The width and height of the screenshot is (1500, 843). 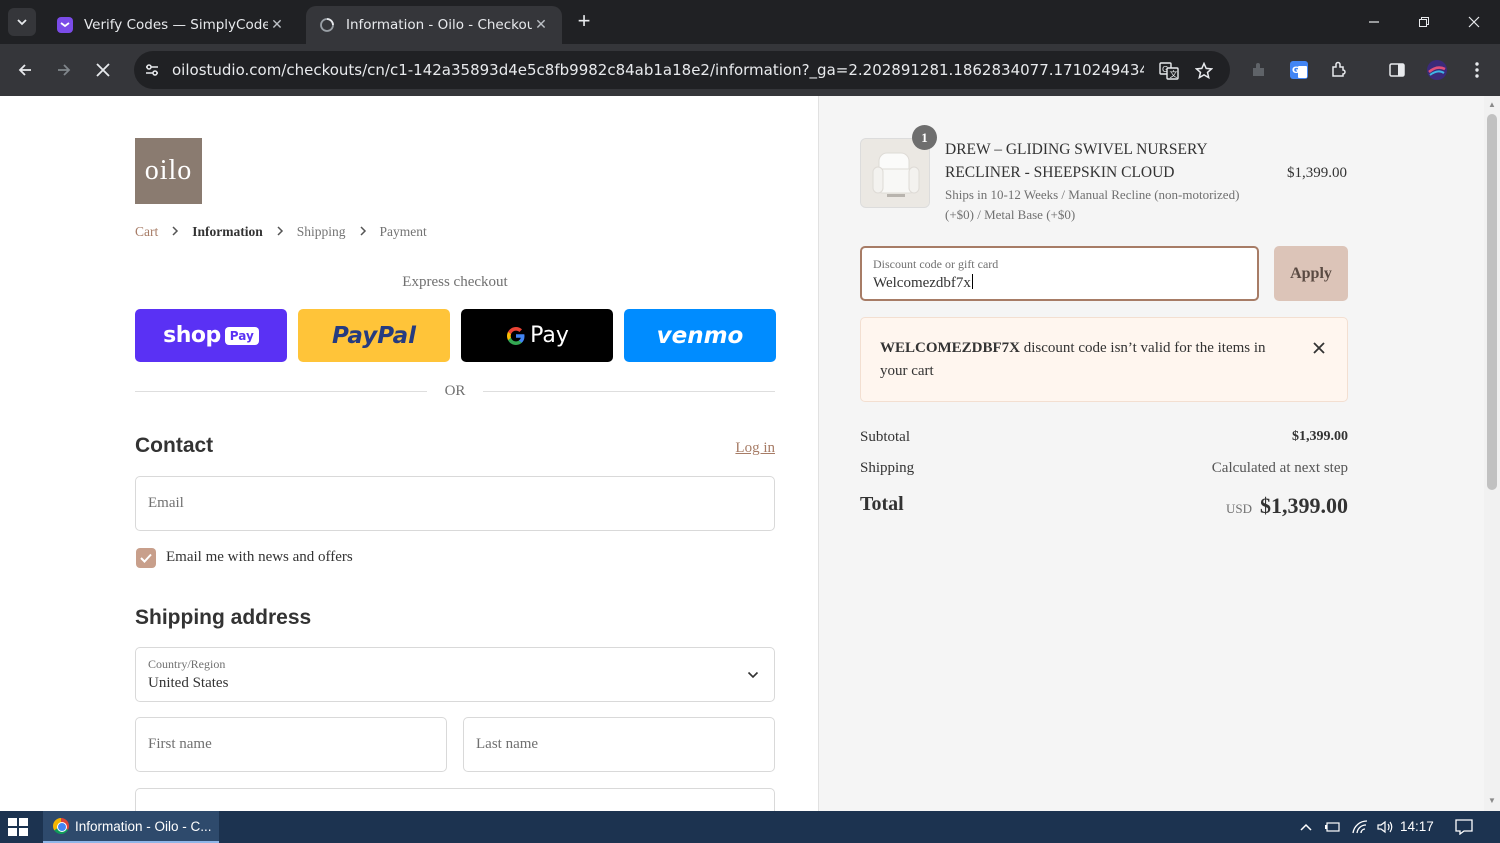 I want to click on extension-puzzle-grey-icon, so click(x=1259, y=70).